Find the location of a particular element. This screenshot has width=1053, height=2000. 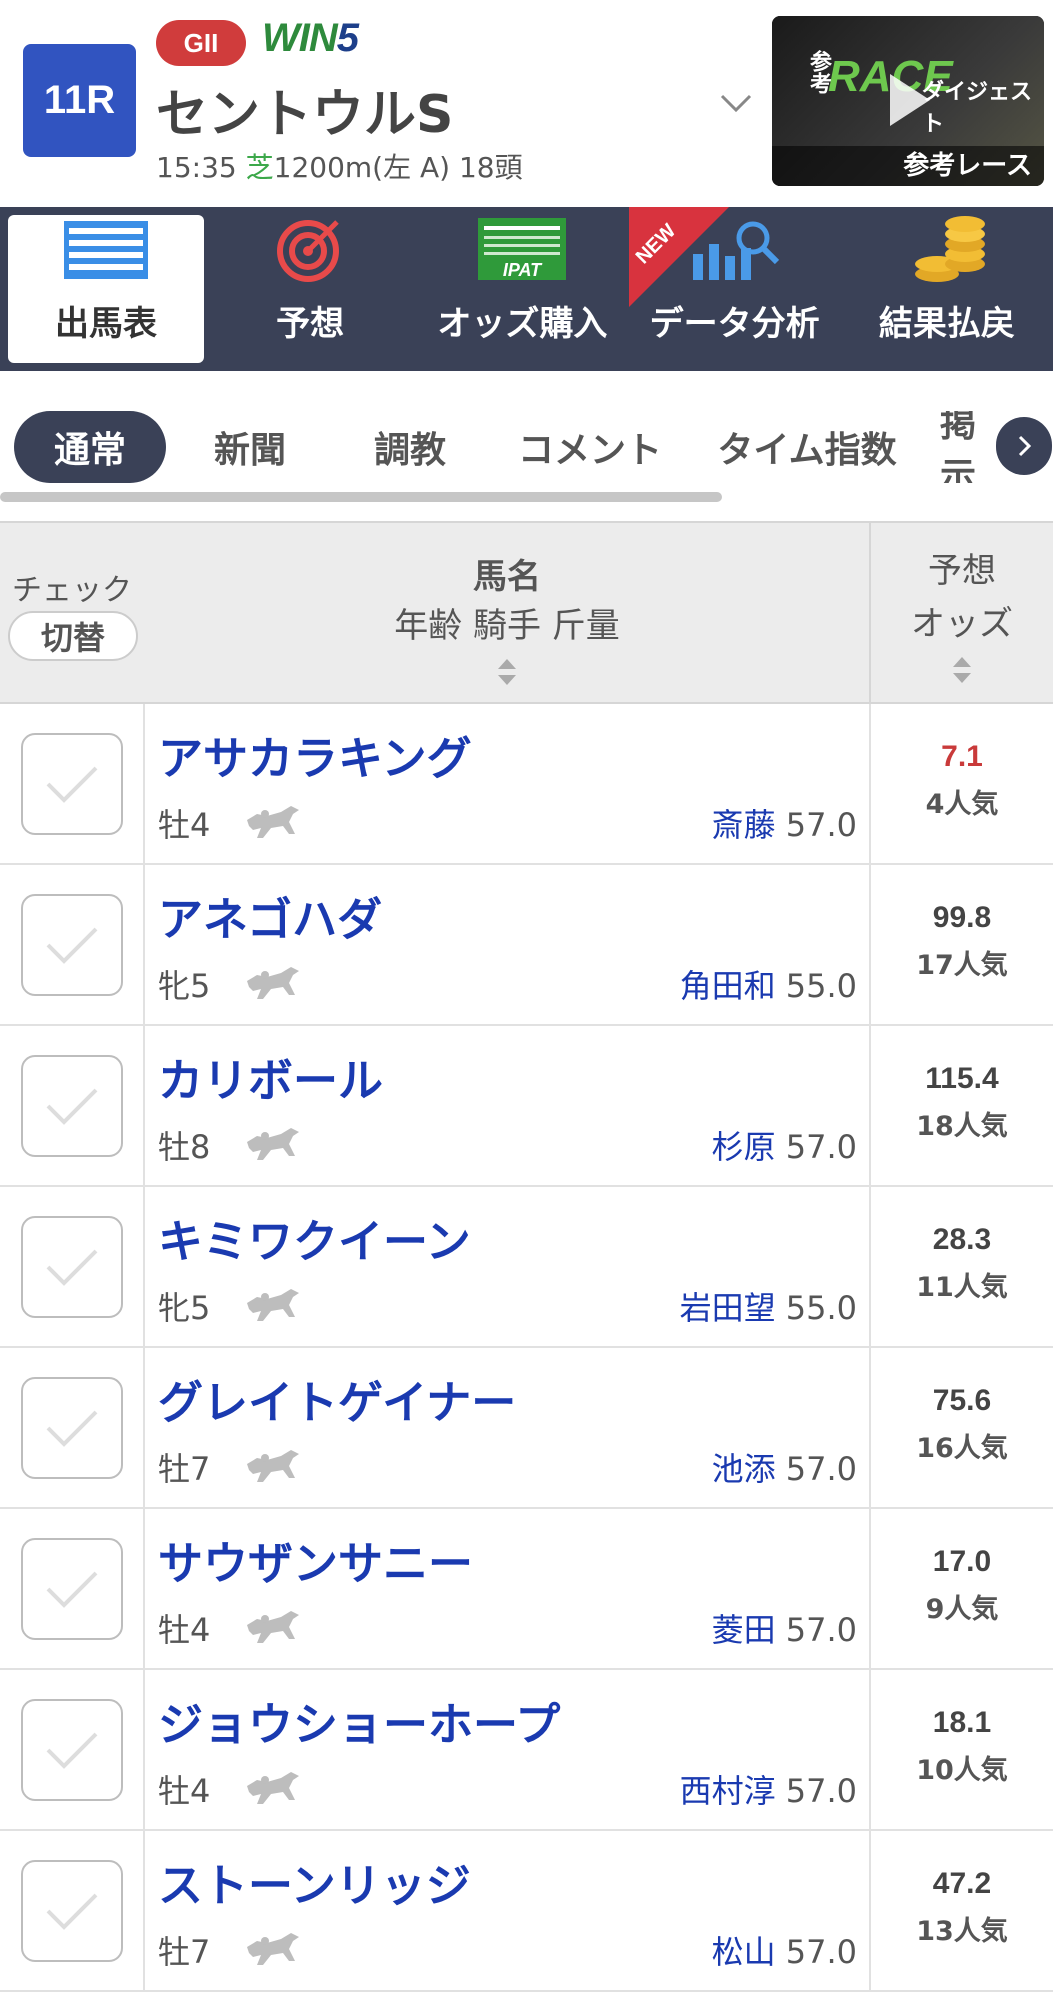

tab-newspaper: 新聞 is located at coordinates (250, 447).